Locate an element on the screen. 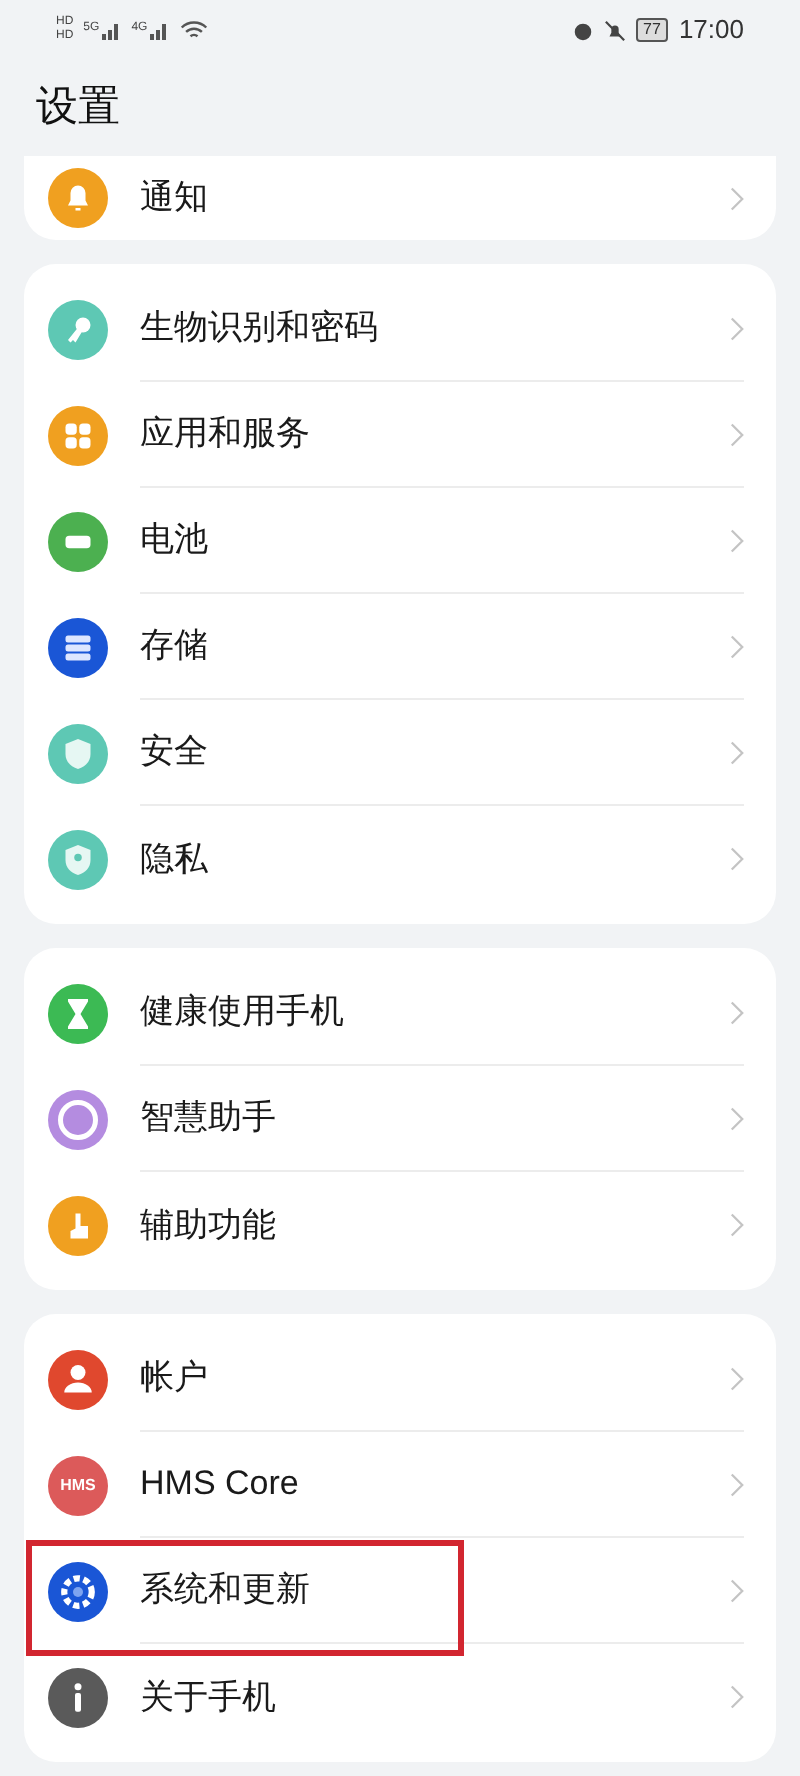 This screenshot has height=1776, width=800. setting-label: 健康使用手机 is located at coordinates (242, 1012).